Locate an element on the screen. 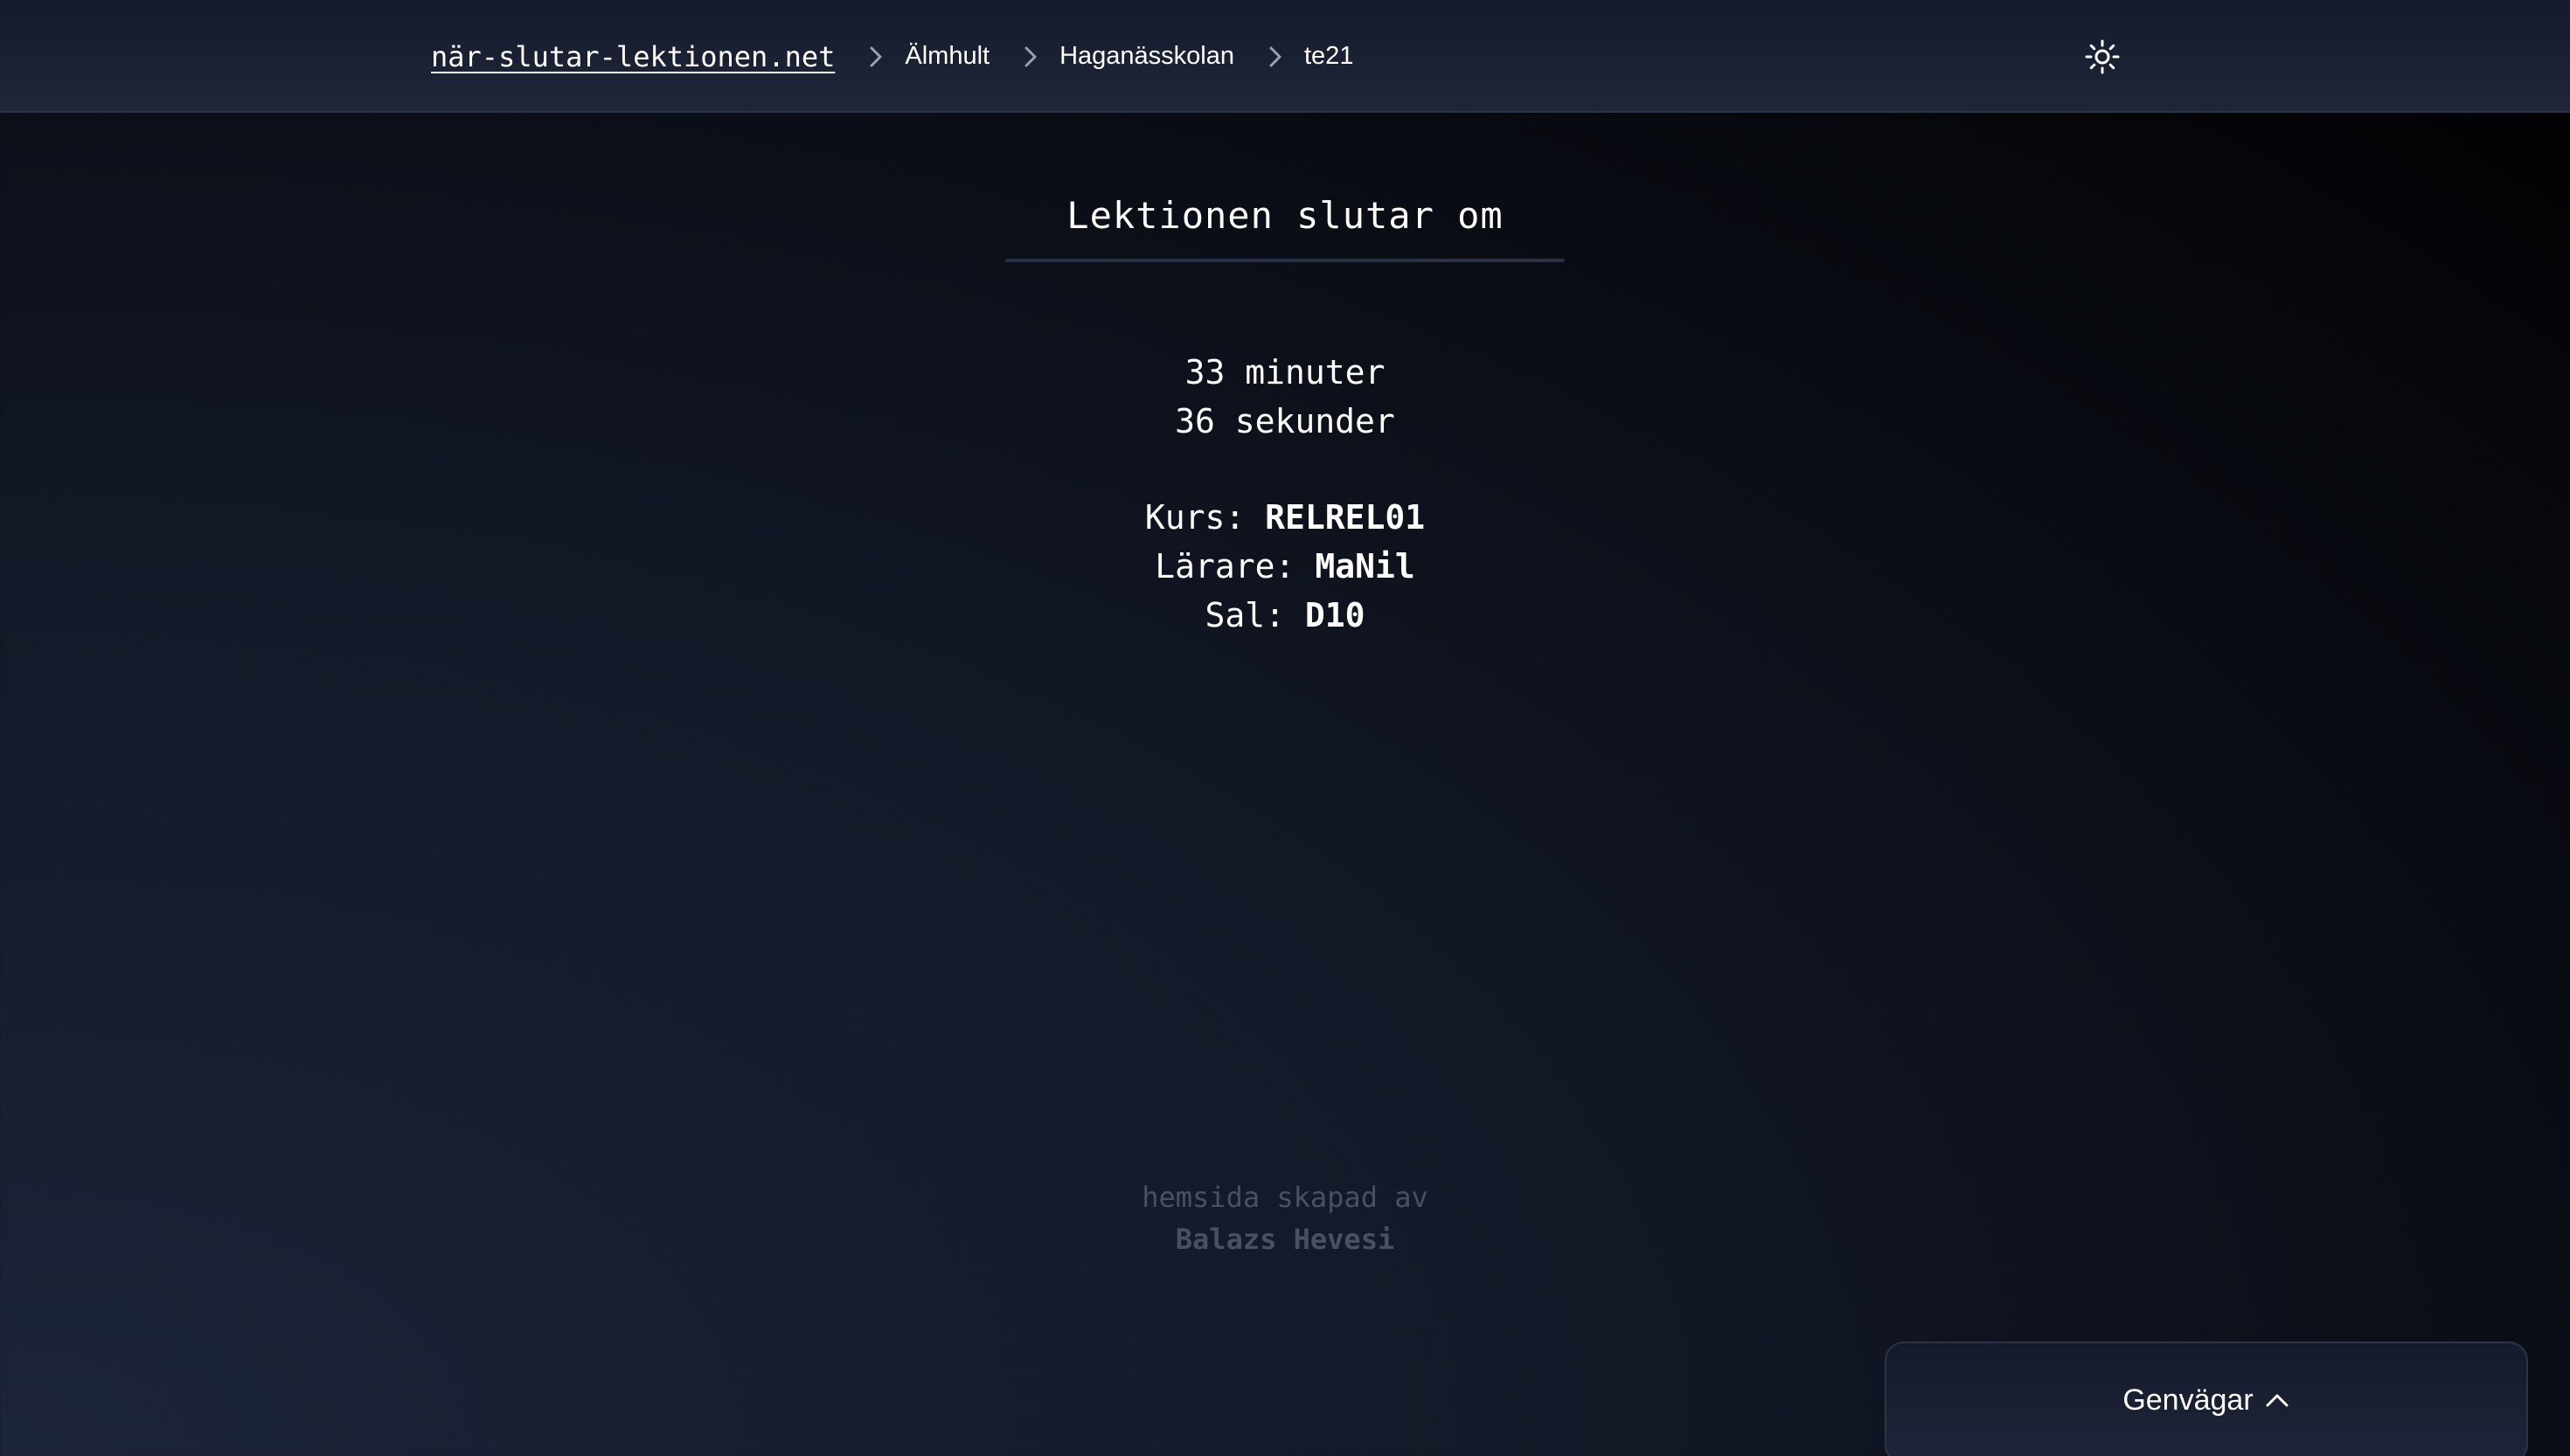  teacher-label: Lärare: is located at coordinates (1225, 566).